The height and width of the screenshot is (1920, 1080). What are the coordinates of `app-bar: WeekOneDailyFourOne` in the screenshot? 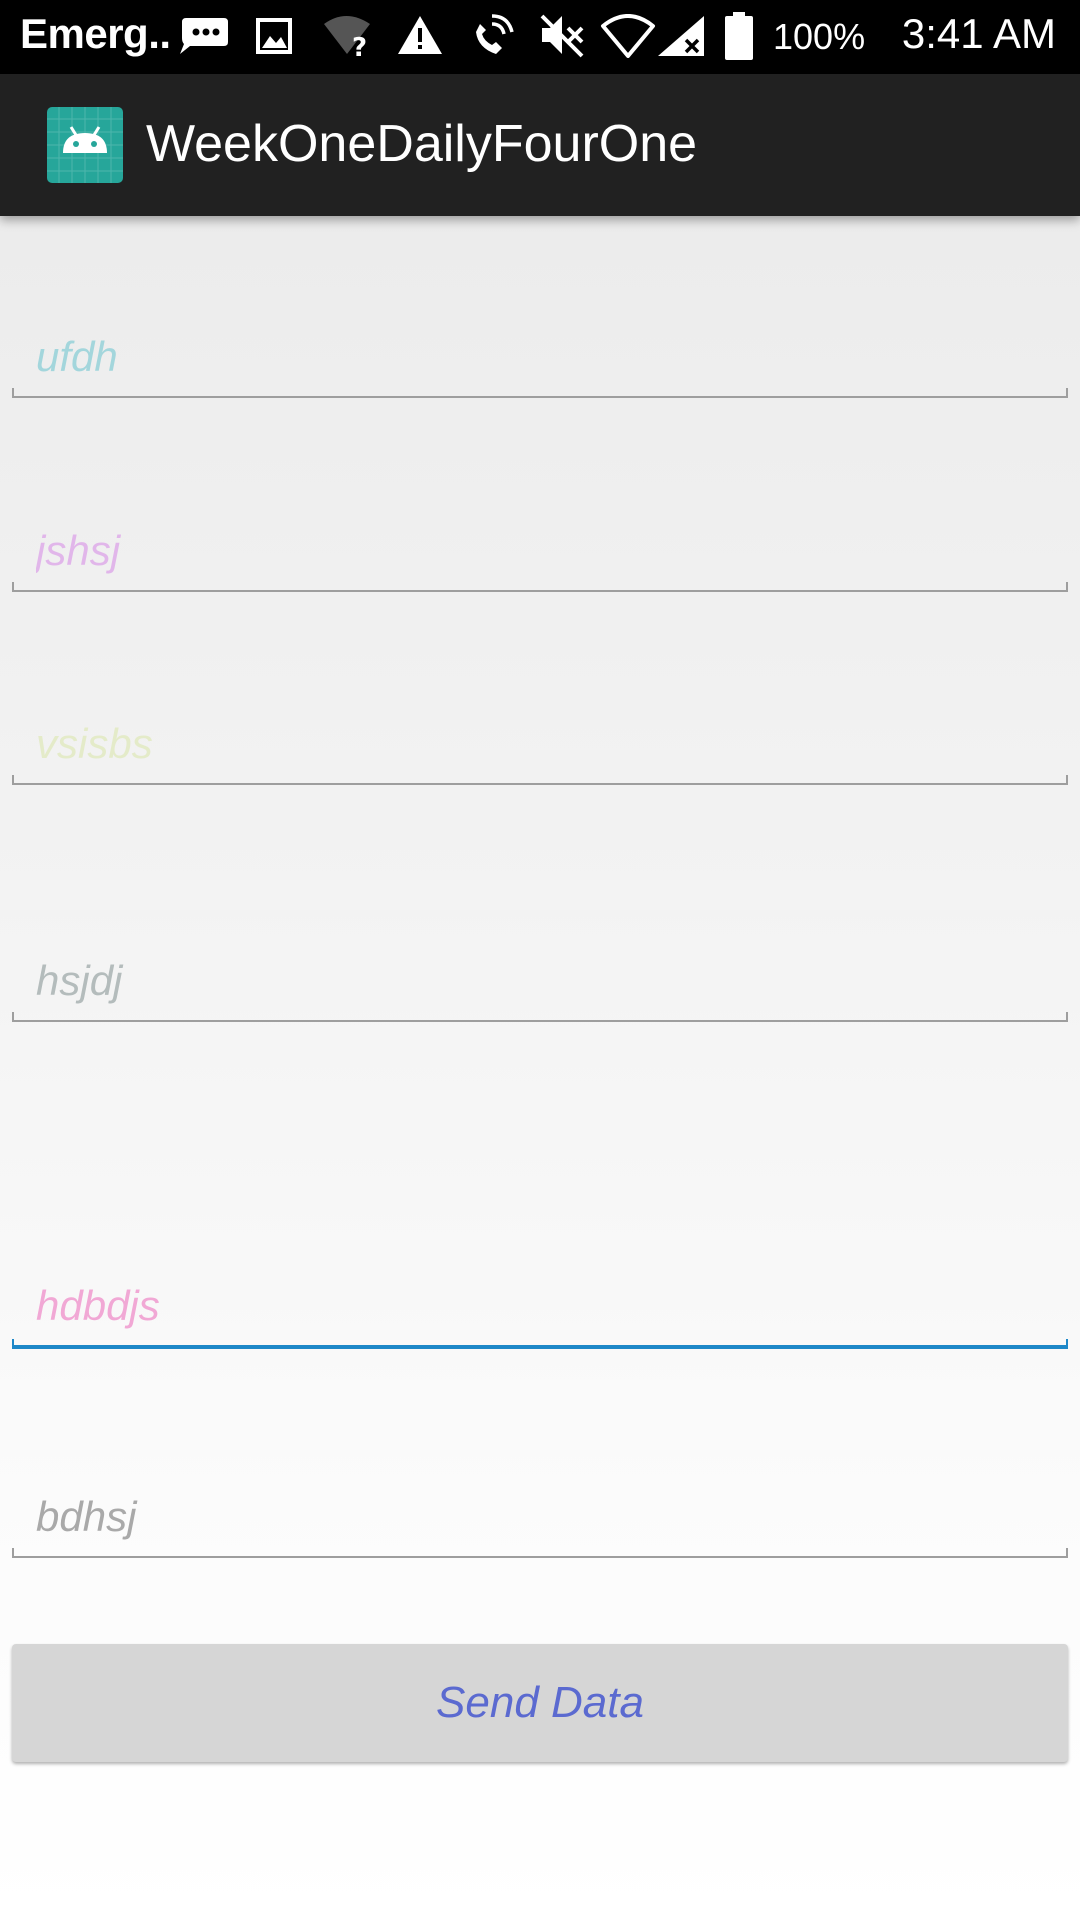 It's located at (540, 145).